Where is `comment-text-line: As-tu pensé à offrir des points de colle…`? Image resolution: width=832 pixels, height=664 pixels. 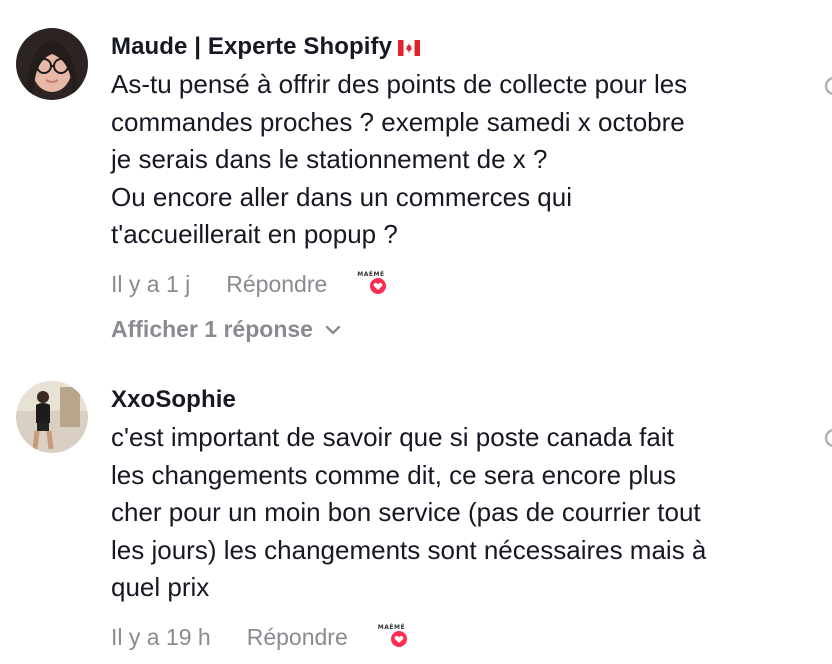 comment-text-line: As-tu pensé à offrir des points de colle… is located at coordinates (399, 84).